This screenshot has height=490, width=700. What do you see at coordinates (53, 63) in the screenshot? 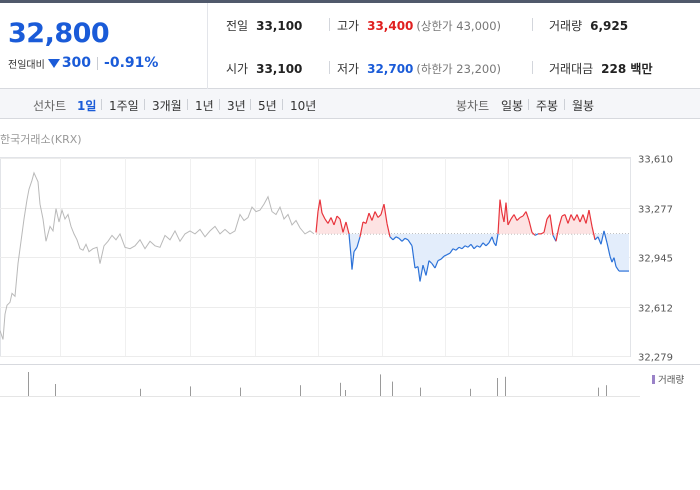
I see `down-arrow-icon` at bounding box center [53, 63].